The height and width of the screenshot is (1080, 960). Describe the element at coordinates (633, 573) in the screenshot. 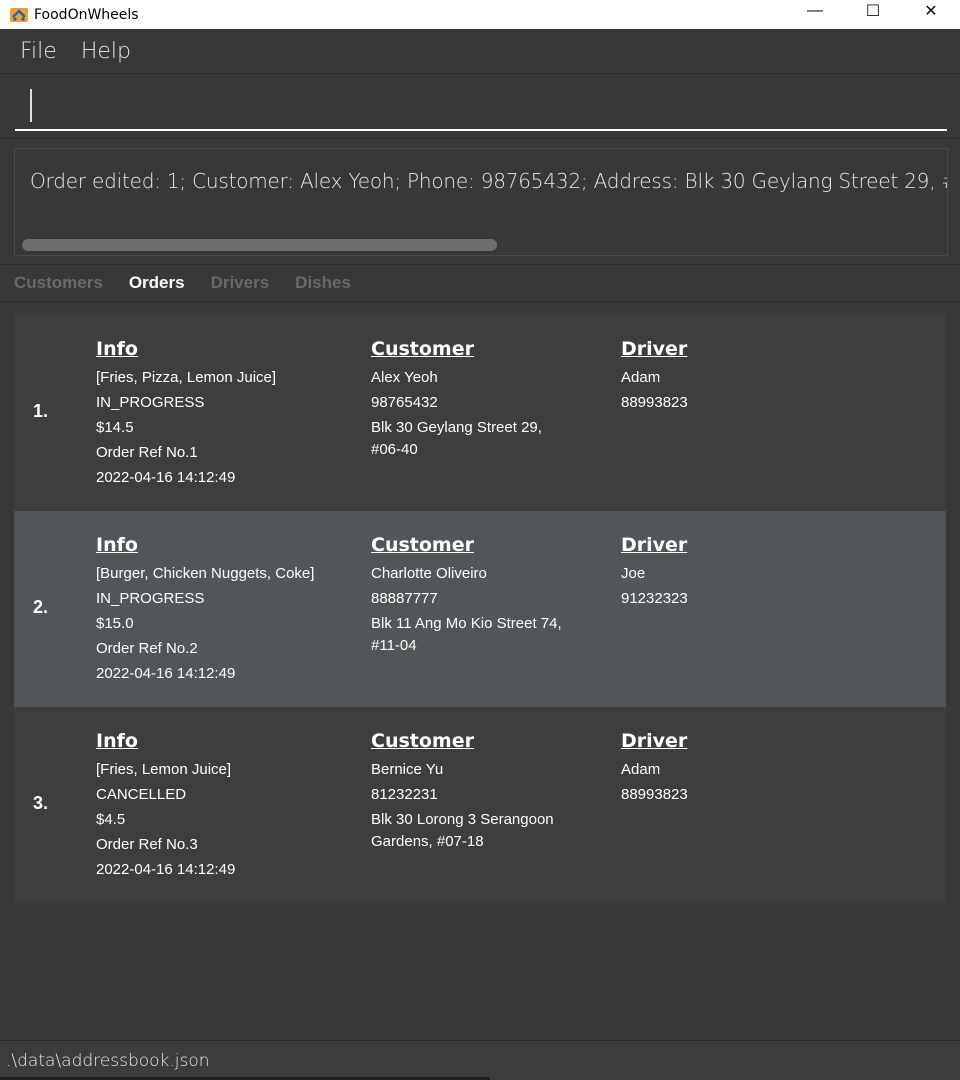

I see `driver-name: Joe` at that location.